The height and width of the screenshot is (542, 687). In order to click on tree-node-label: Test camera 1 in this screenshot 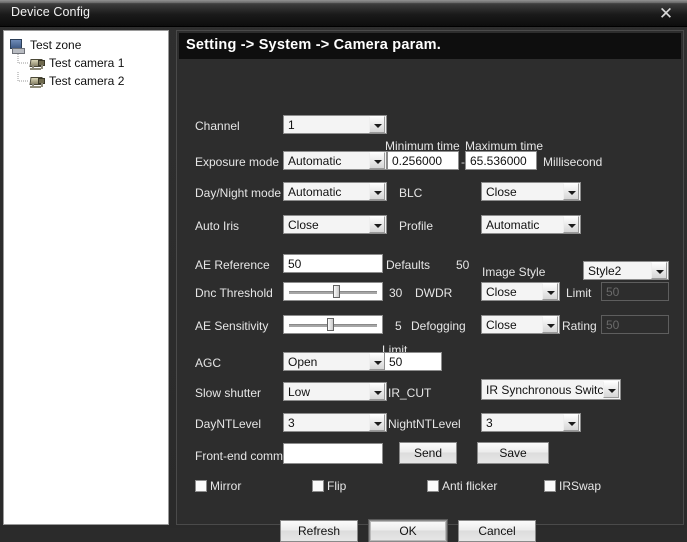, I will do `click(87, 63)`.